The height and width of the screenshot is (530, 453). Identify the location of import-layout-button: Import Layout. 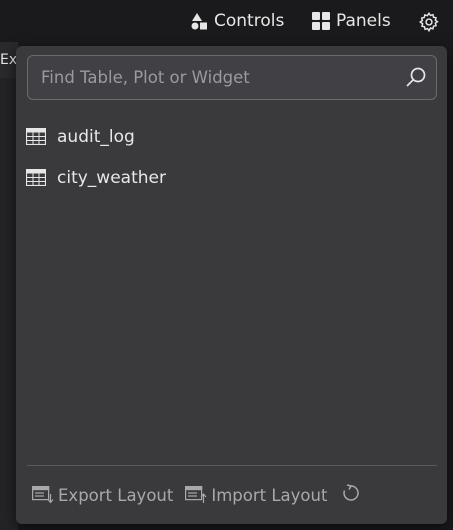
(256, 495).